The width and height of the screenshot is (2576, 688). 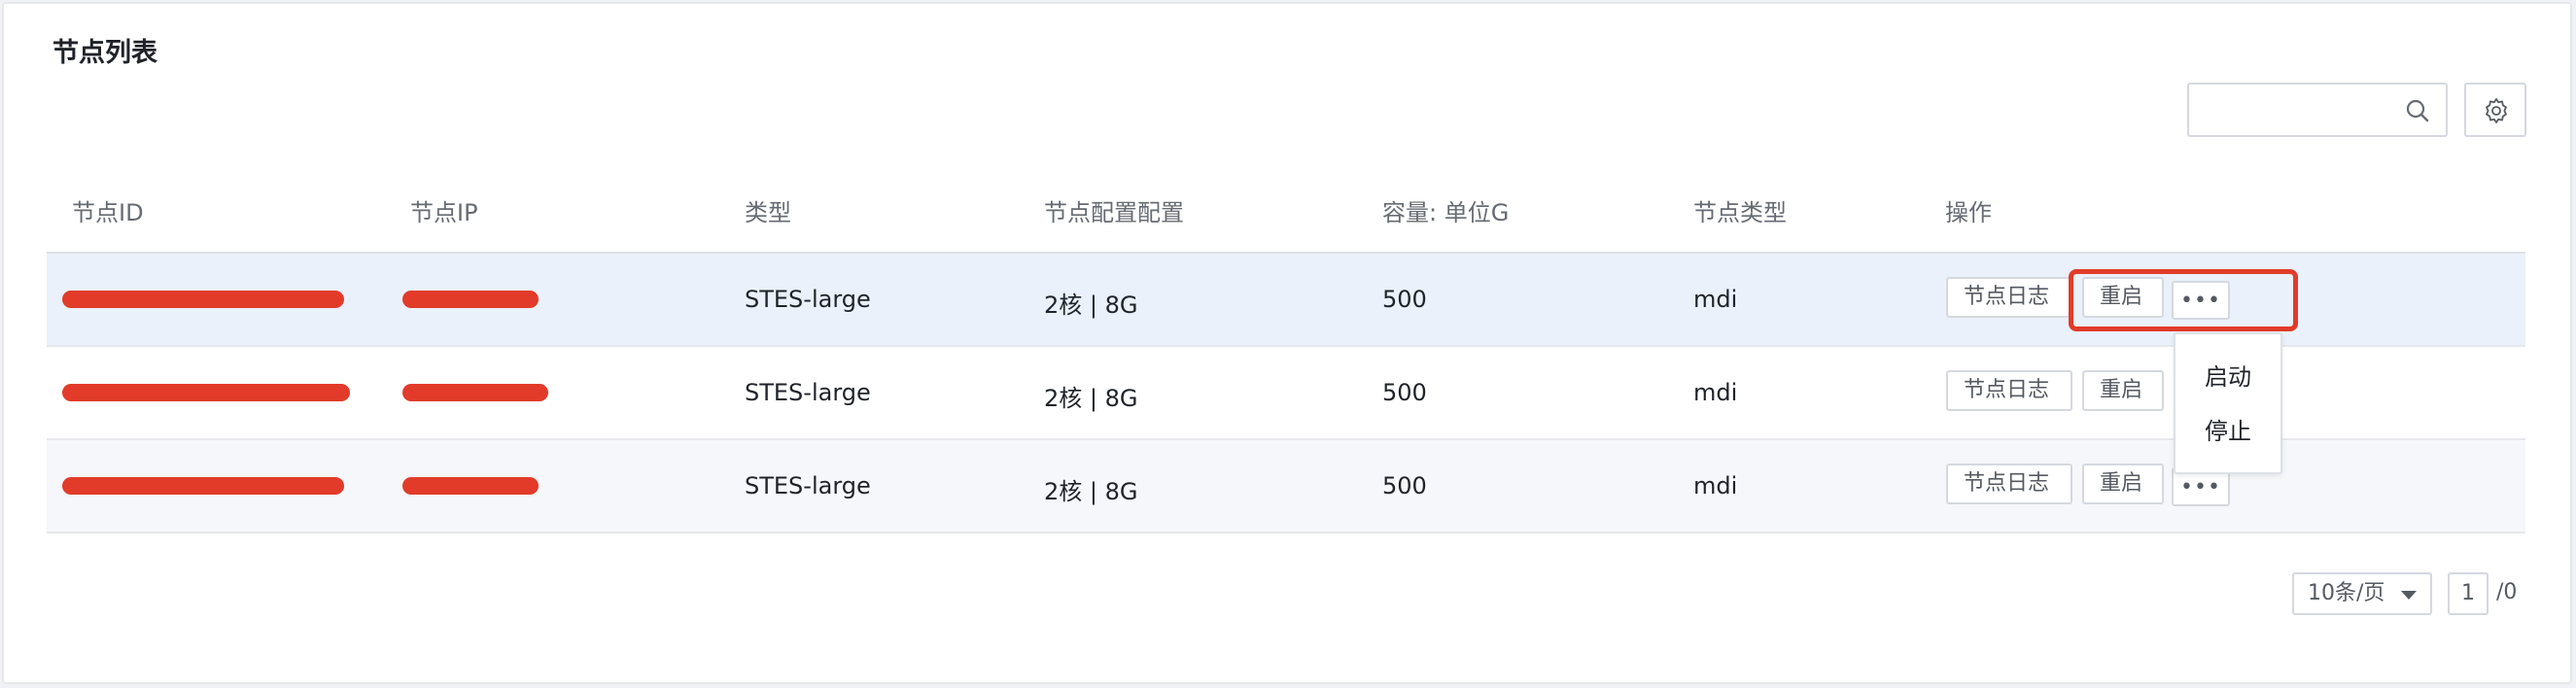 I want to click on header-type: 类型, so click(x=768, y=213).